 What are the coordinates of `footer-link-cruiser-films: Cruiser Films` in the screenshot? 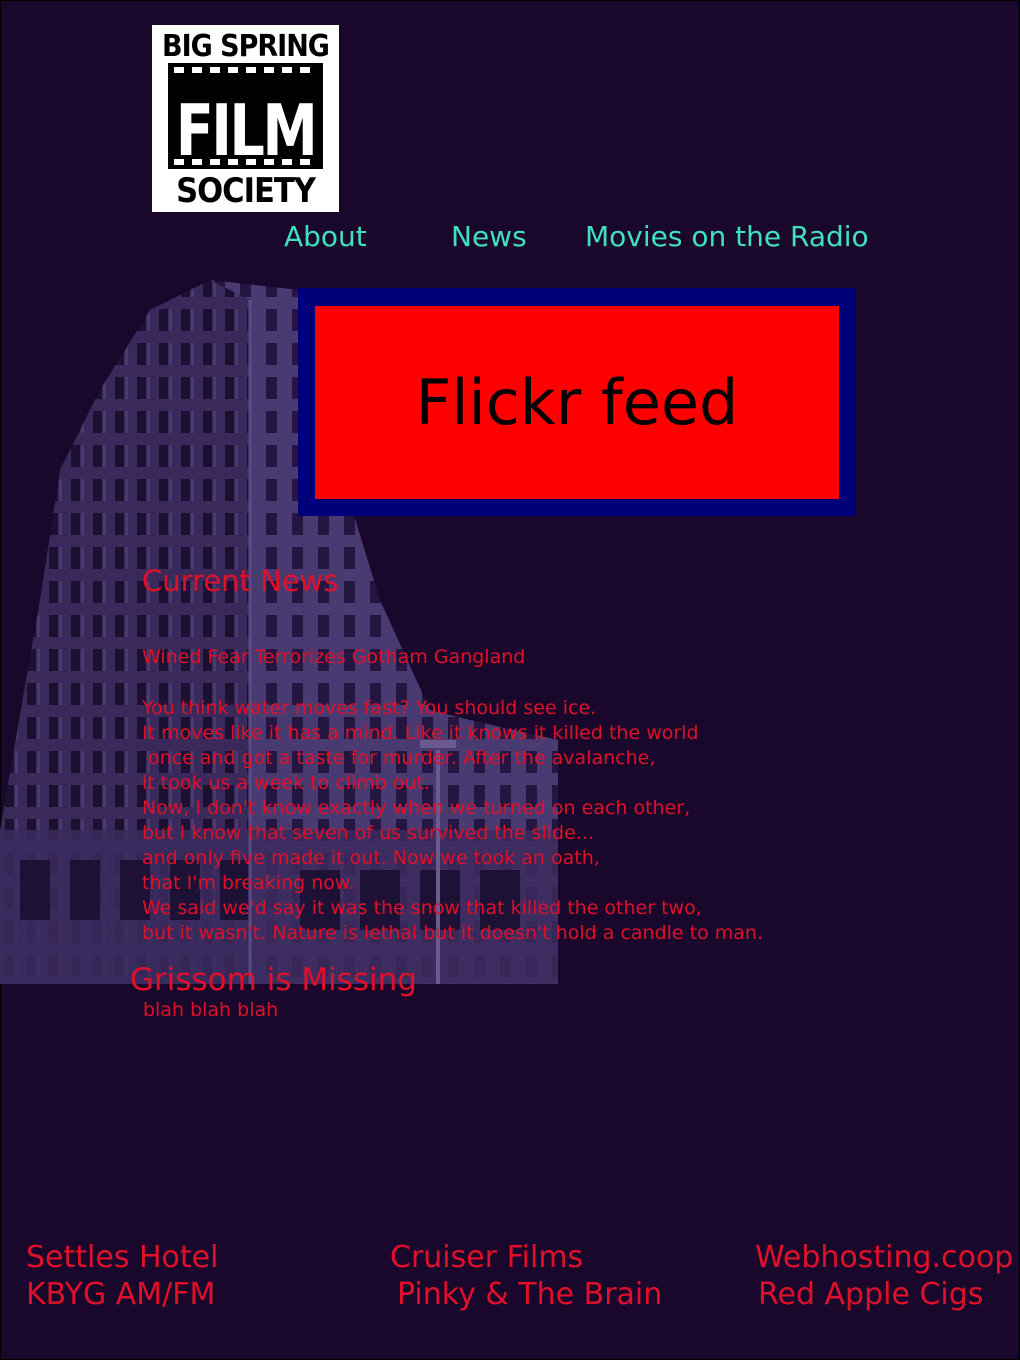 It's located at (486, 1257).